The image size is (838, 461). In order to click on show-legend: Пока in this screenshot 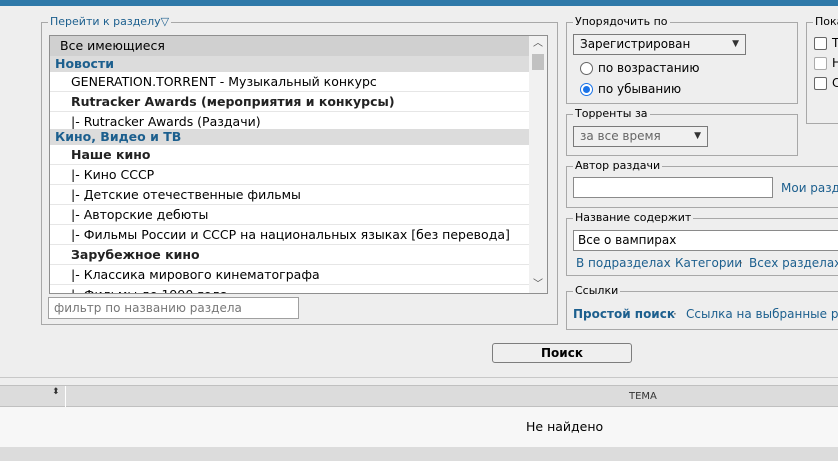, I will do `click(826, 21)`.